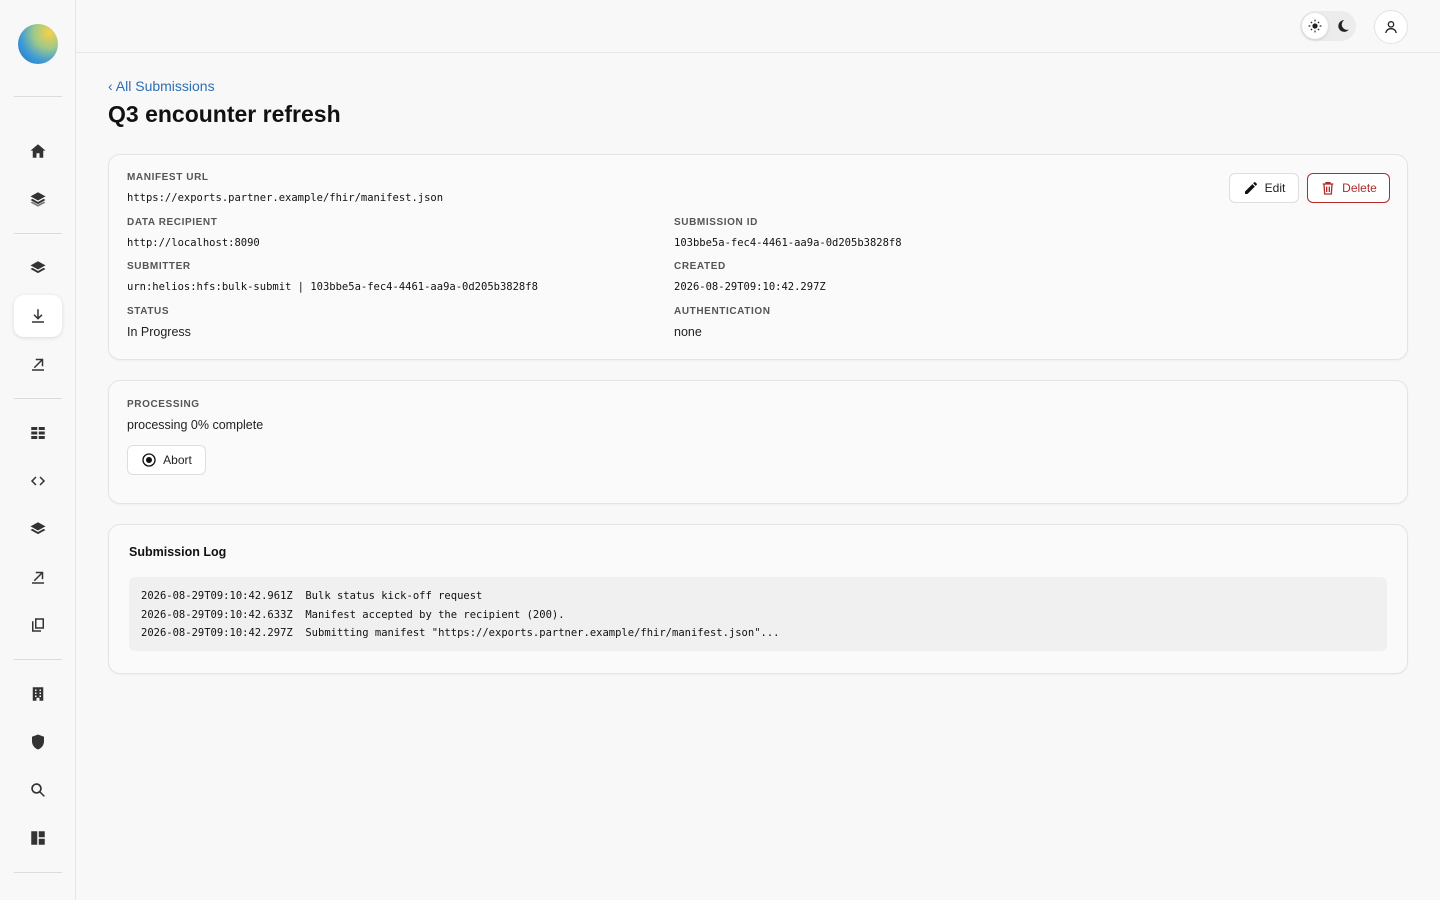  I want to click on processing-status-text: processing 0% complete, so click(195, 425).